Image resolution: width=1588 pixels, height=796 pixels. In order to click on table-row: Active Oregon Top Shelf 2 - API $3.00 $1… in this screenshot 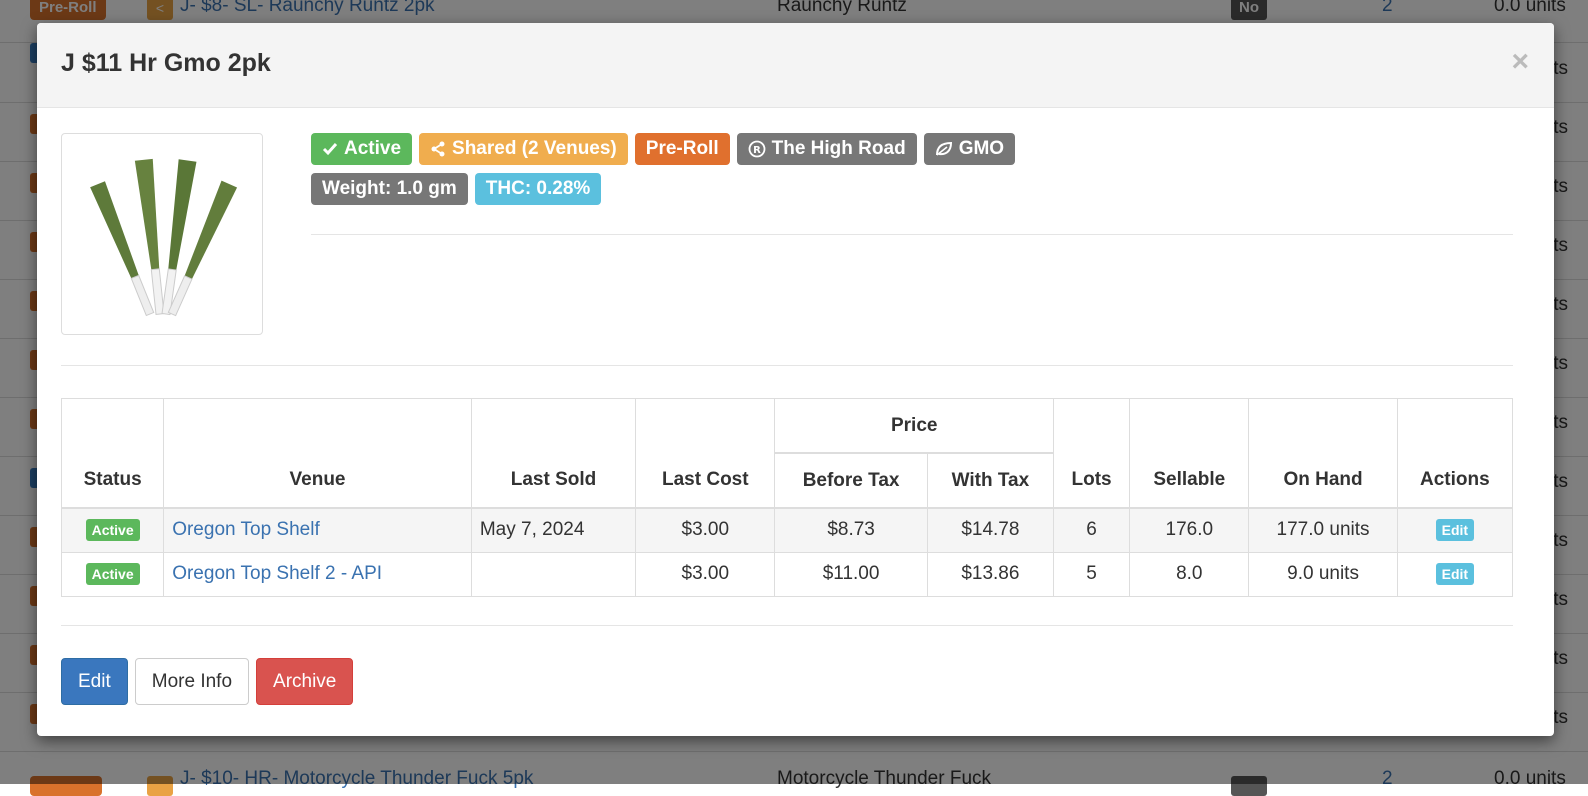, I will do `click(787, 574)`.